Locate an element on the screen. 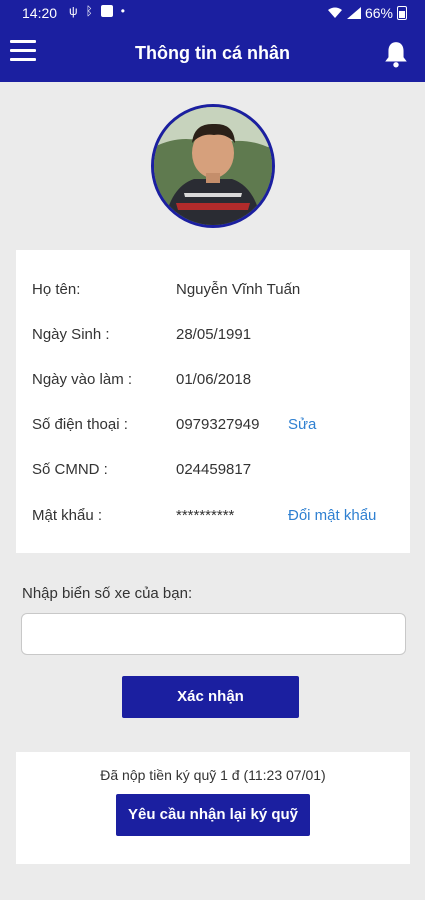 Image resolution: width=425 pixels, height=900 pixels. status-time: 14:20 is located at coordinates (40, 13).